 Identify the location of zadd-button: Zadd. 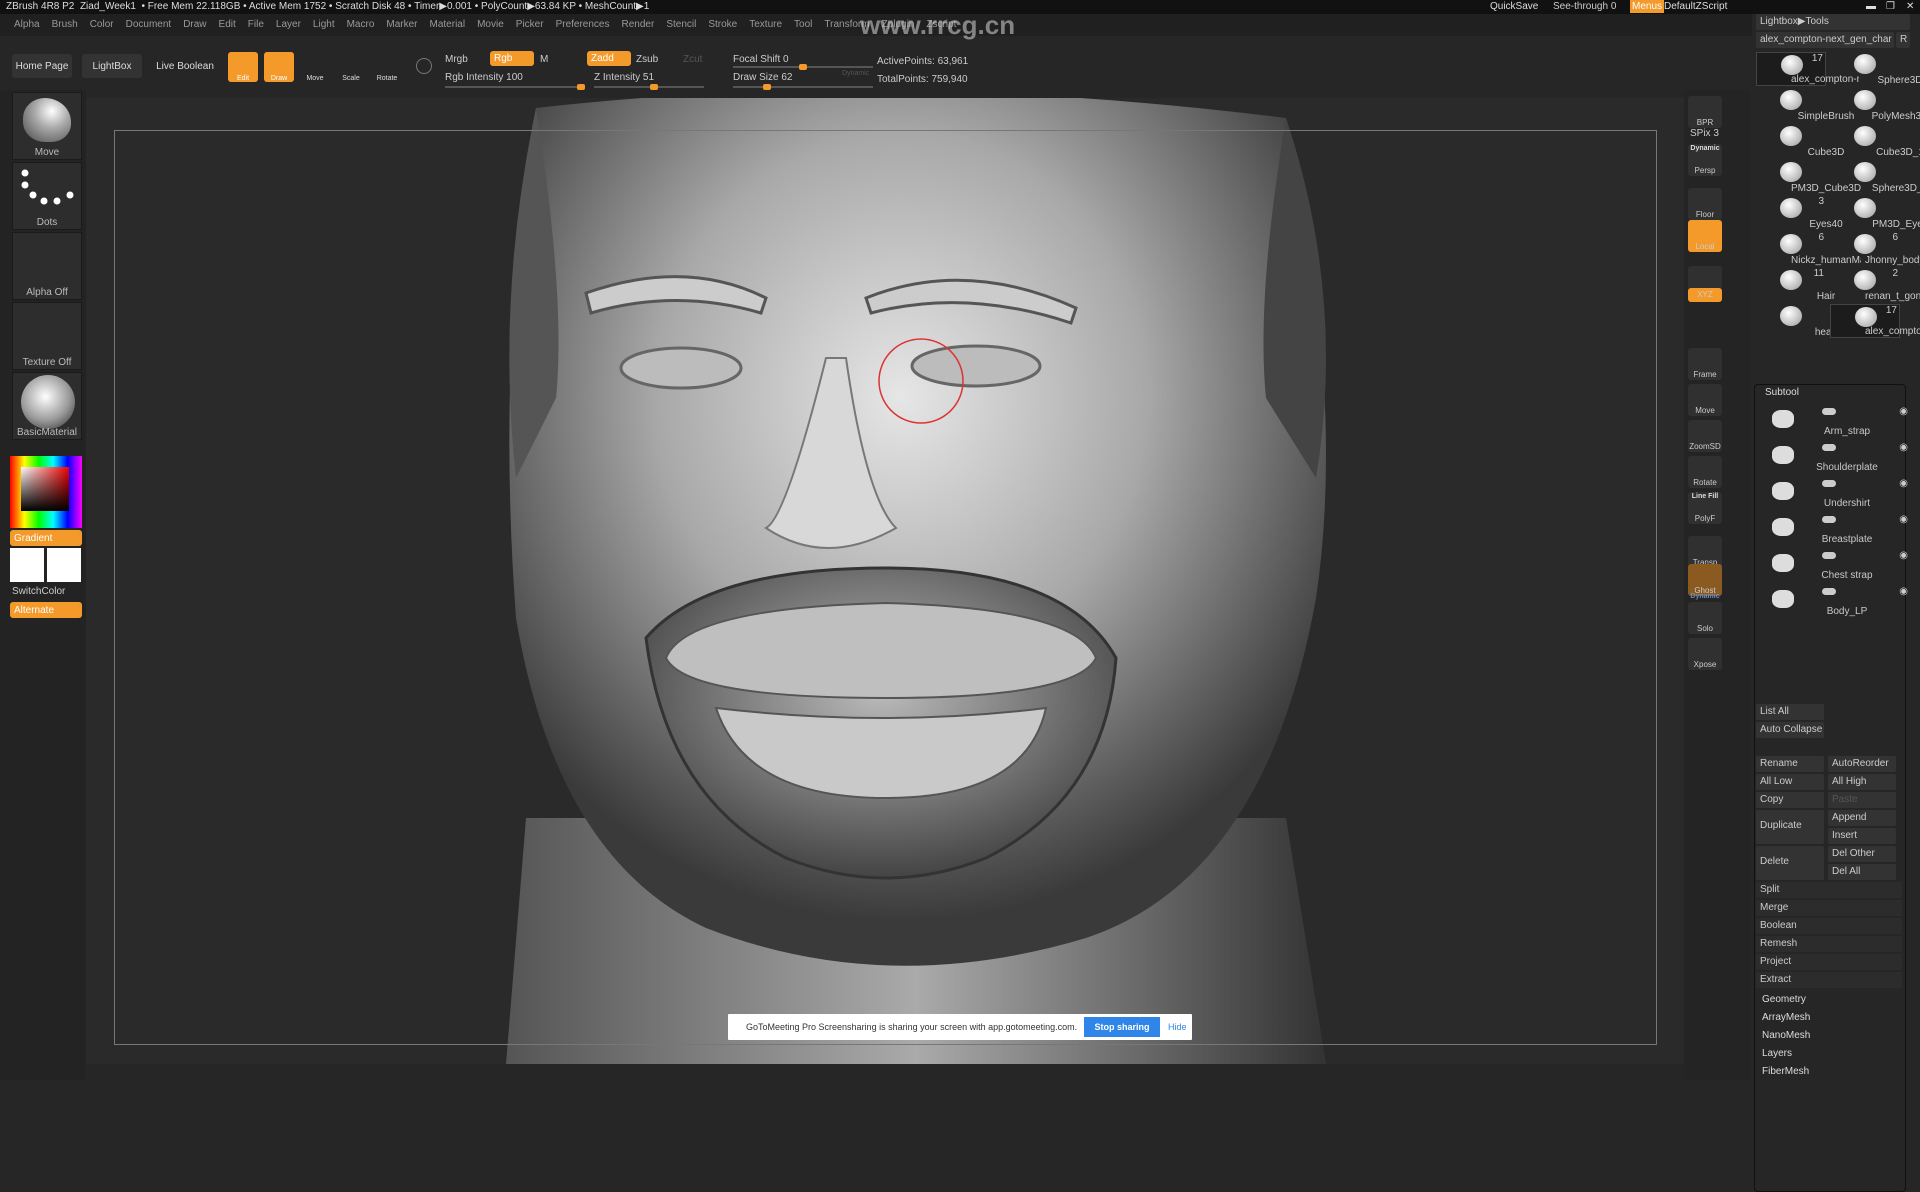
(609, 58).